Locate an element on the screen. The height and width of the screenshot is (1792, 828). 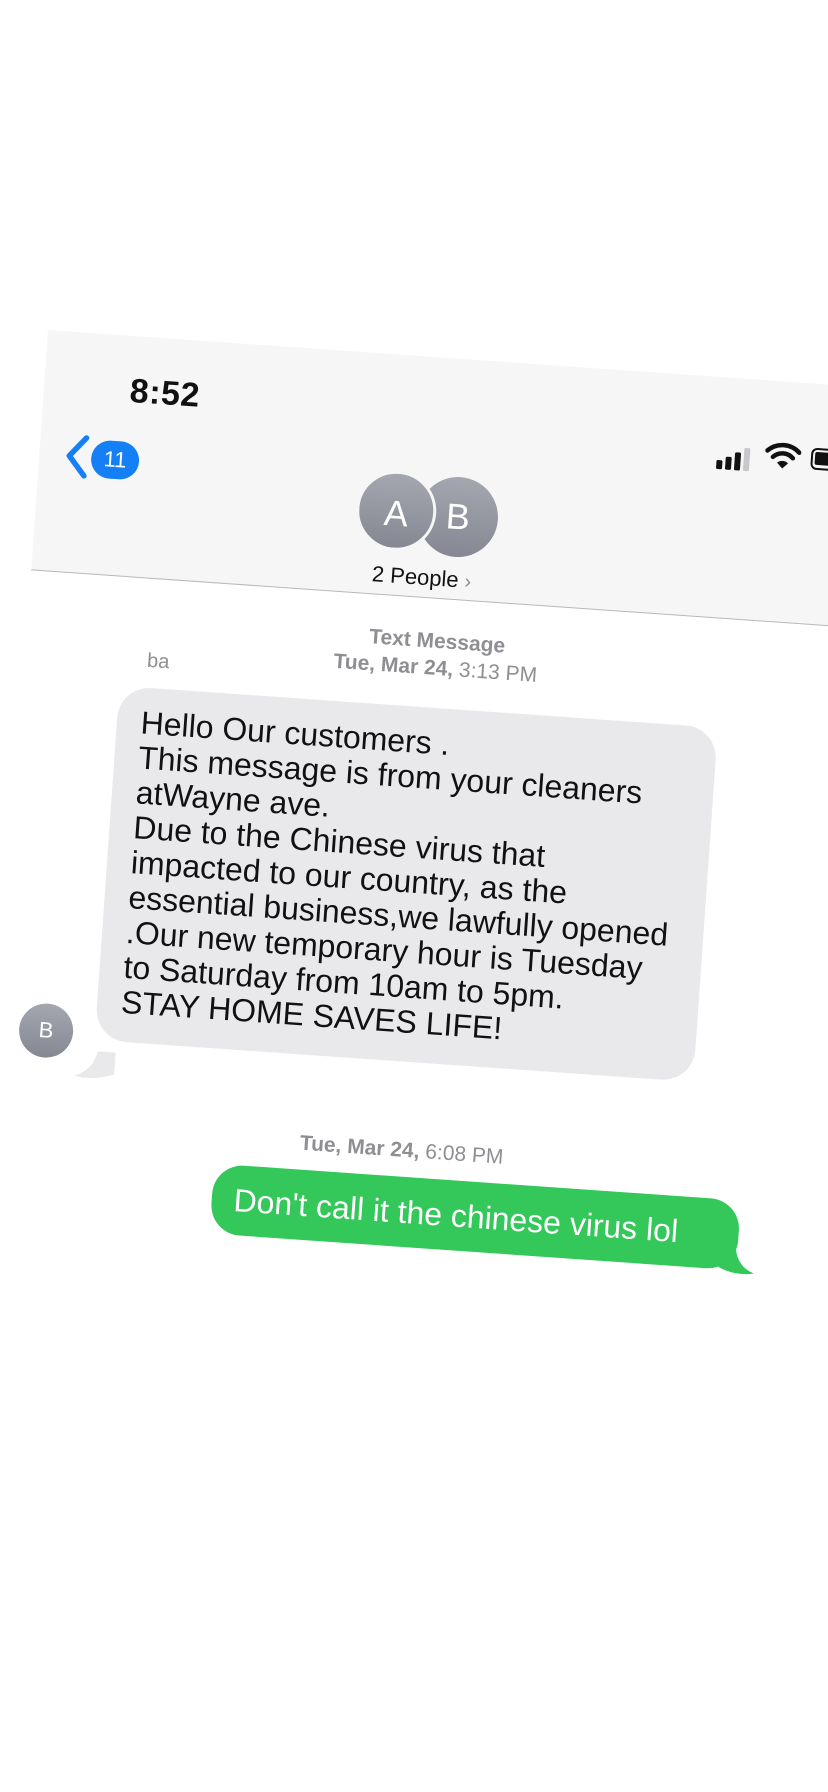
conversation-timestamp: Text Message Tue, Mar 24, 3:13 PM is located at coordinates (436, 655).